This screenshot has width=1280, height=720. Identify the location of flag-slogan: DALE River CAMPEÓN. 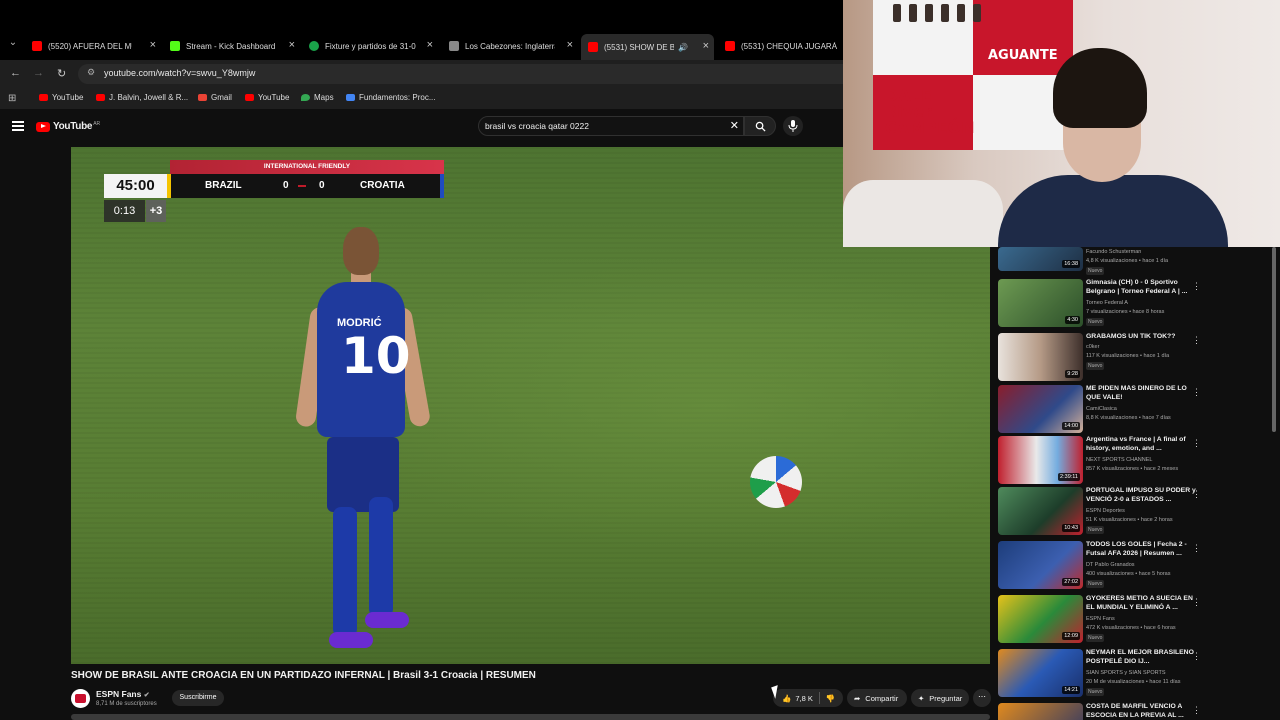
(930, 111).